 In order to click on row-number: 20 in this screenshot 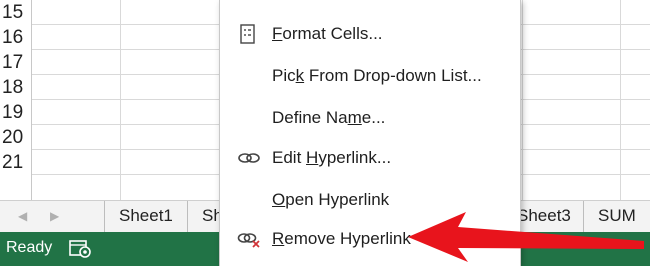, I will do `click(16, 137)`.